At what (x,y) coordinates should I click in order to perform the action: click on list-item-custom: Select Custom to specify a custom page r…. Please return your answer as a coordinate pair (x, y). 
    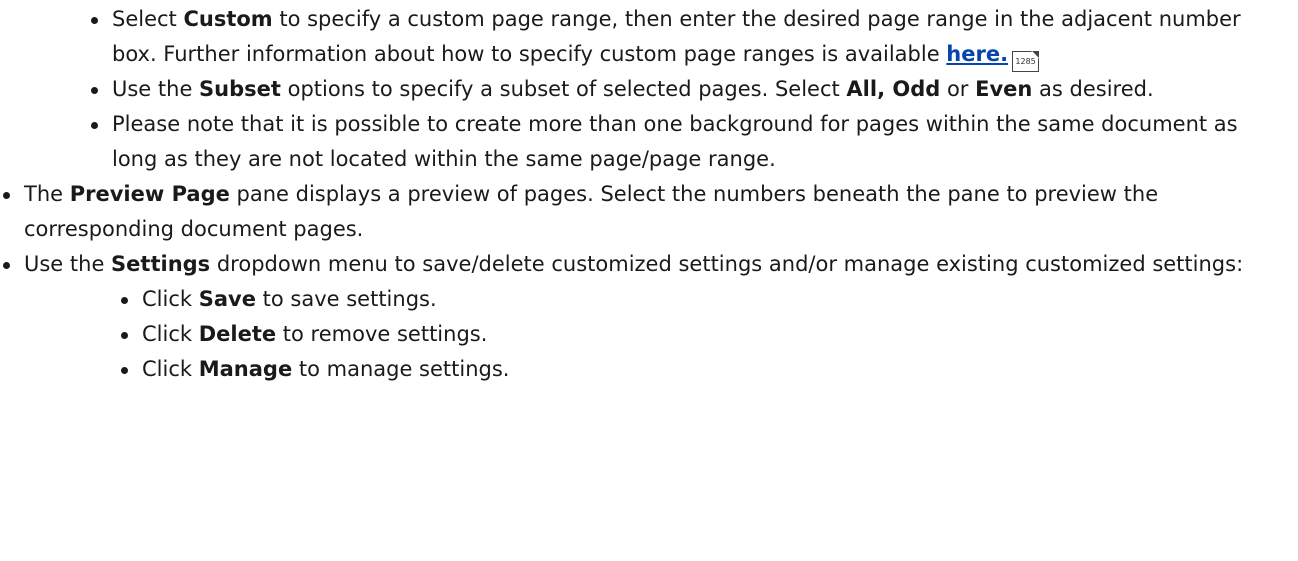
    Looking at the image, I should click on (685, 37).